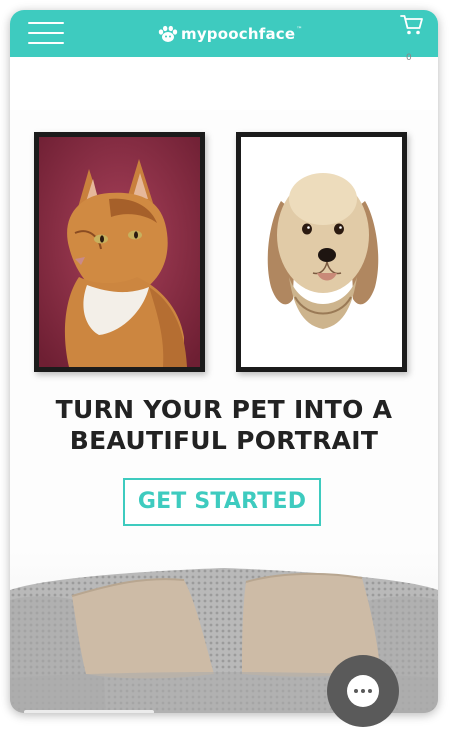  I want to click on headline-line-2: BEAUTIFUL PORTRAIT, so click(224, 440).